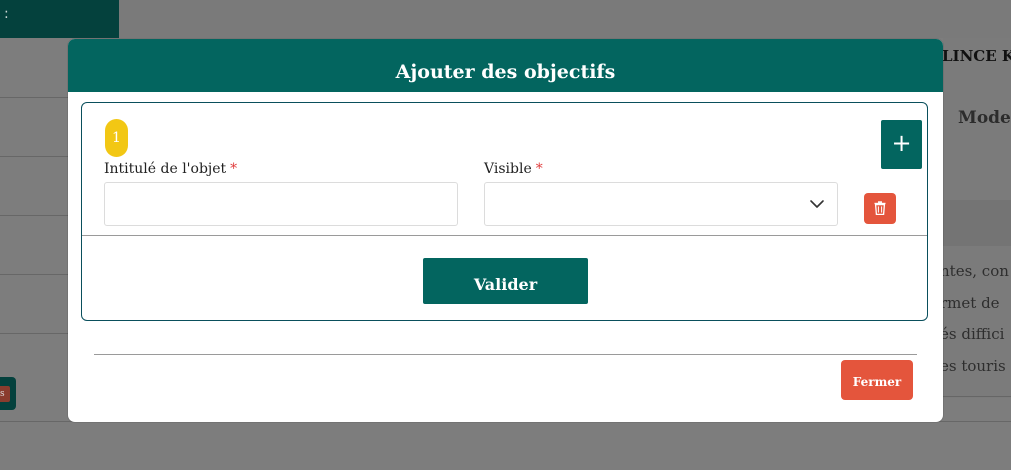 The height and width of the screenshot is (470, 1011). Describe the element at coordinates (5, 394) in the screenshot. I see `background-sidebar-badge: s` at that location.